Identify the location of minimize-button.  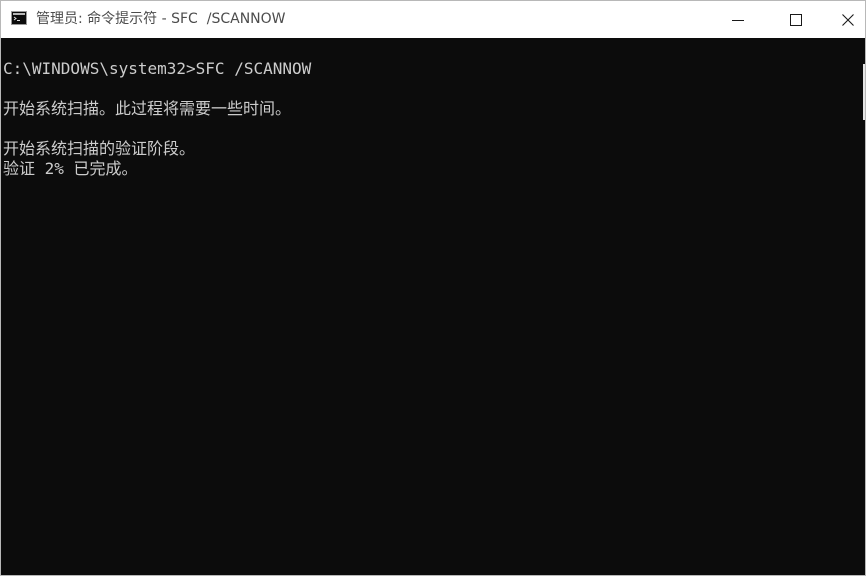
(738, 19).